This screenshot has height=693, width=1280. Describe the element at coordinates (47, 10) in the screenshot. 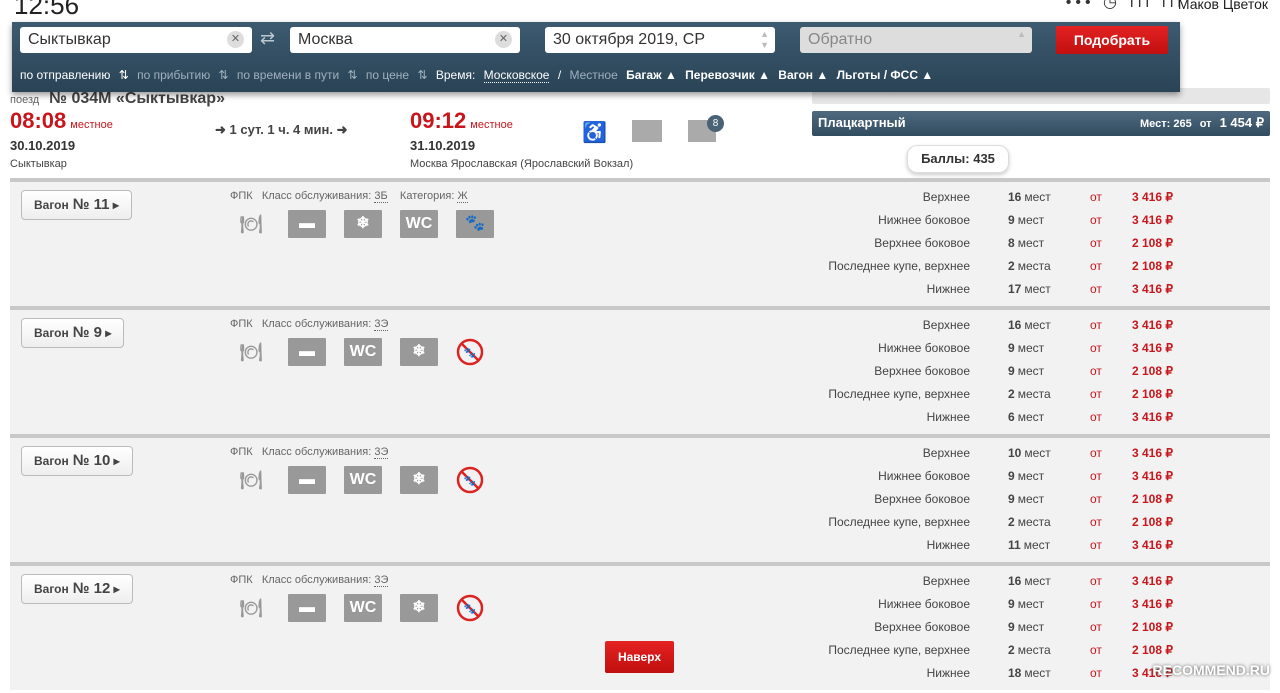

I see `status-time: 12:56` at that location.